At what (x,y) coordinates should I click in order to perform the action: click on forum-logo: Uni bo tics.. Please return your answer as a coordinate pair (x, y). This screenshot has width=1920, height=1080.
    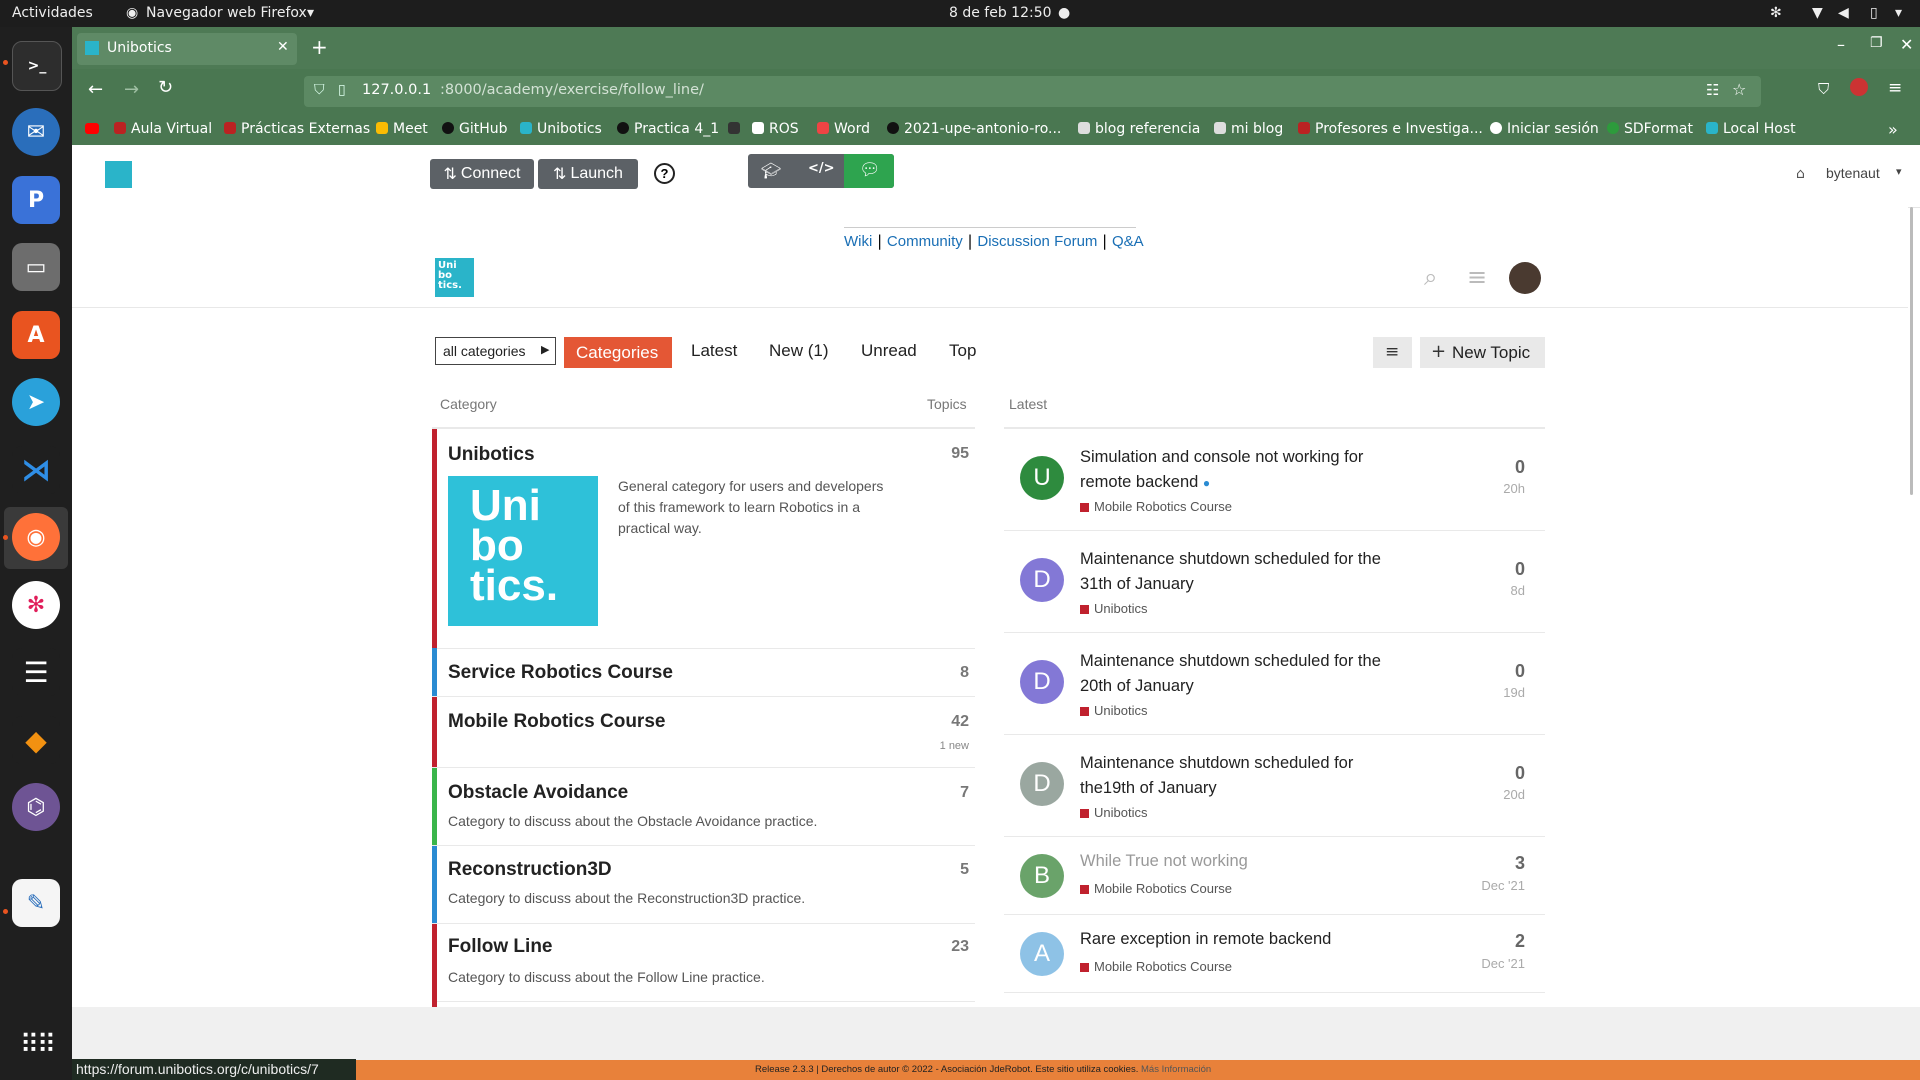
    Looking at the image, I should click on (454, 277).